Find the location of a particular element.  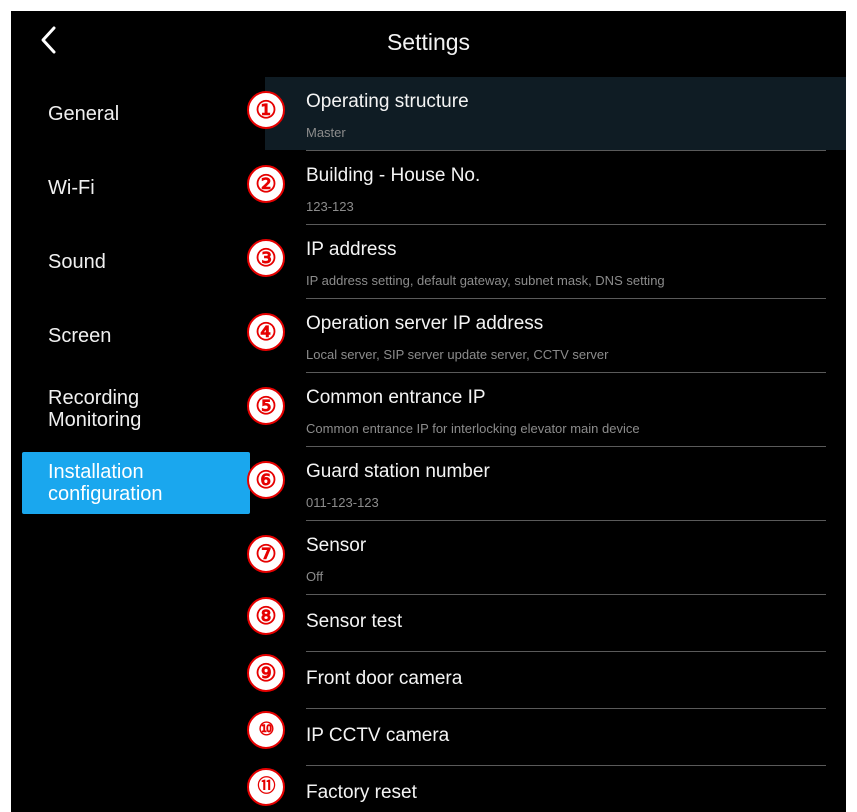

setting-value: 123-123 is located at coordinates (330, 206).